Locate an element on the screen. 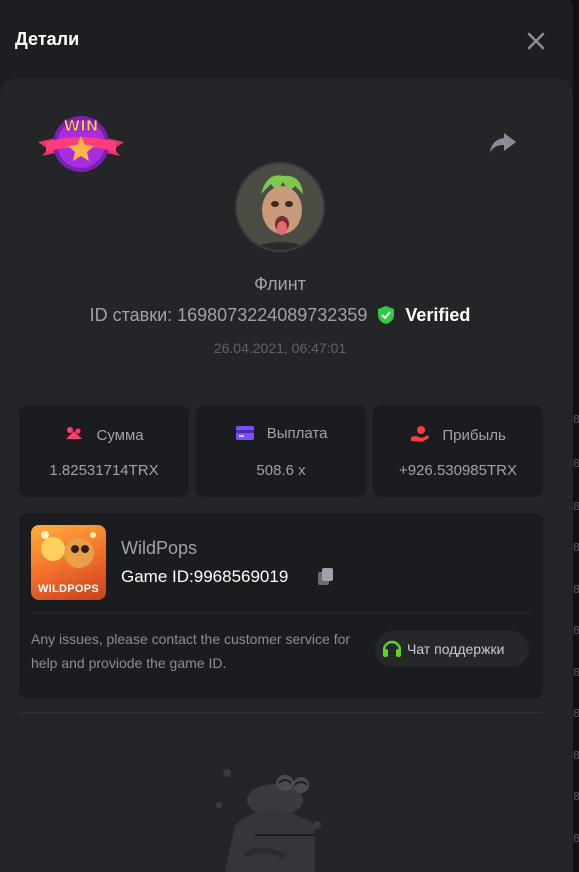 This screenshot has height=872, width=579. share-button is located at coordinates (503, 143).